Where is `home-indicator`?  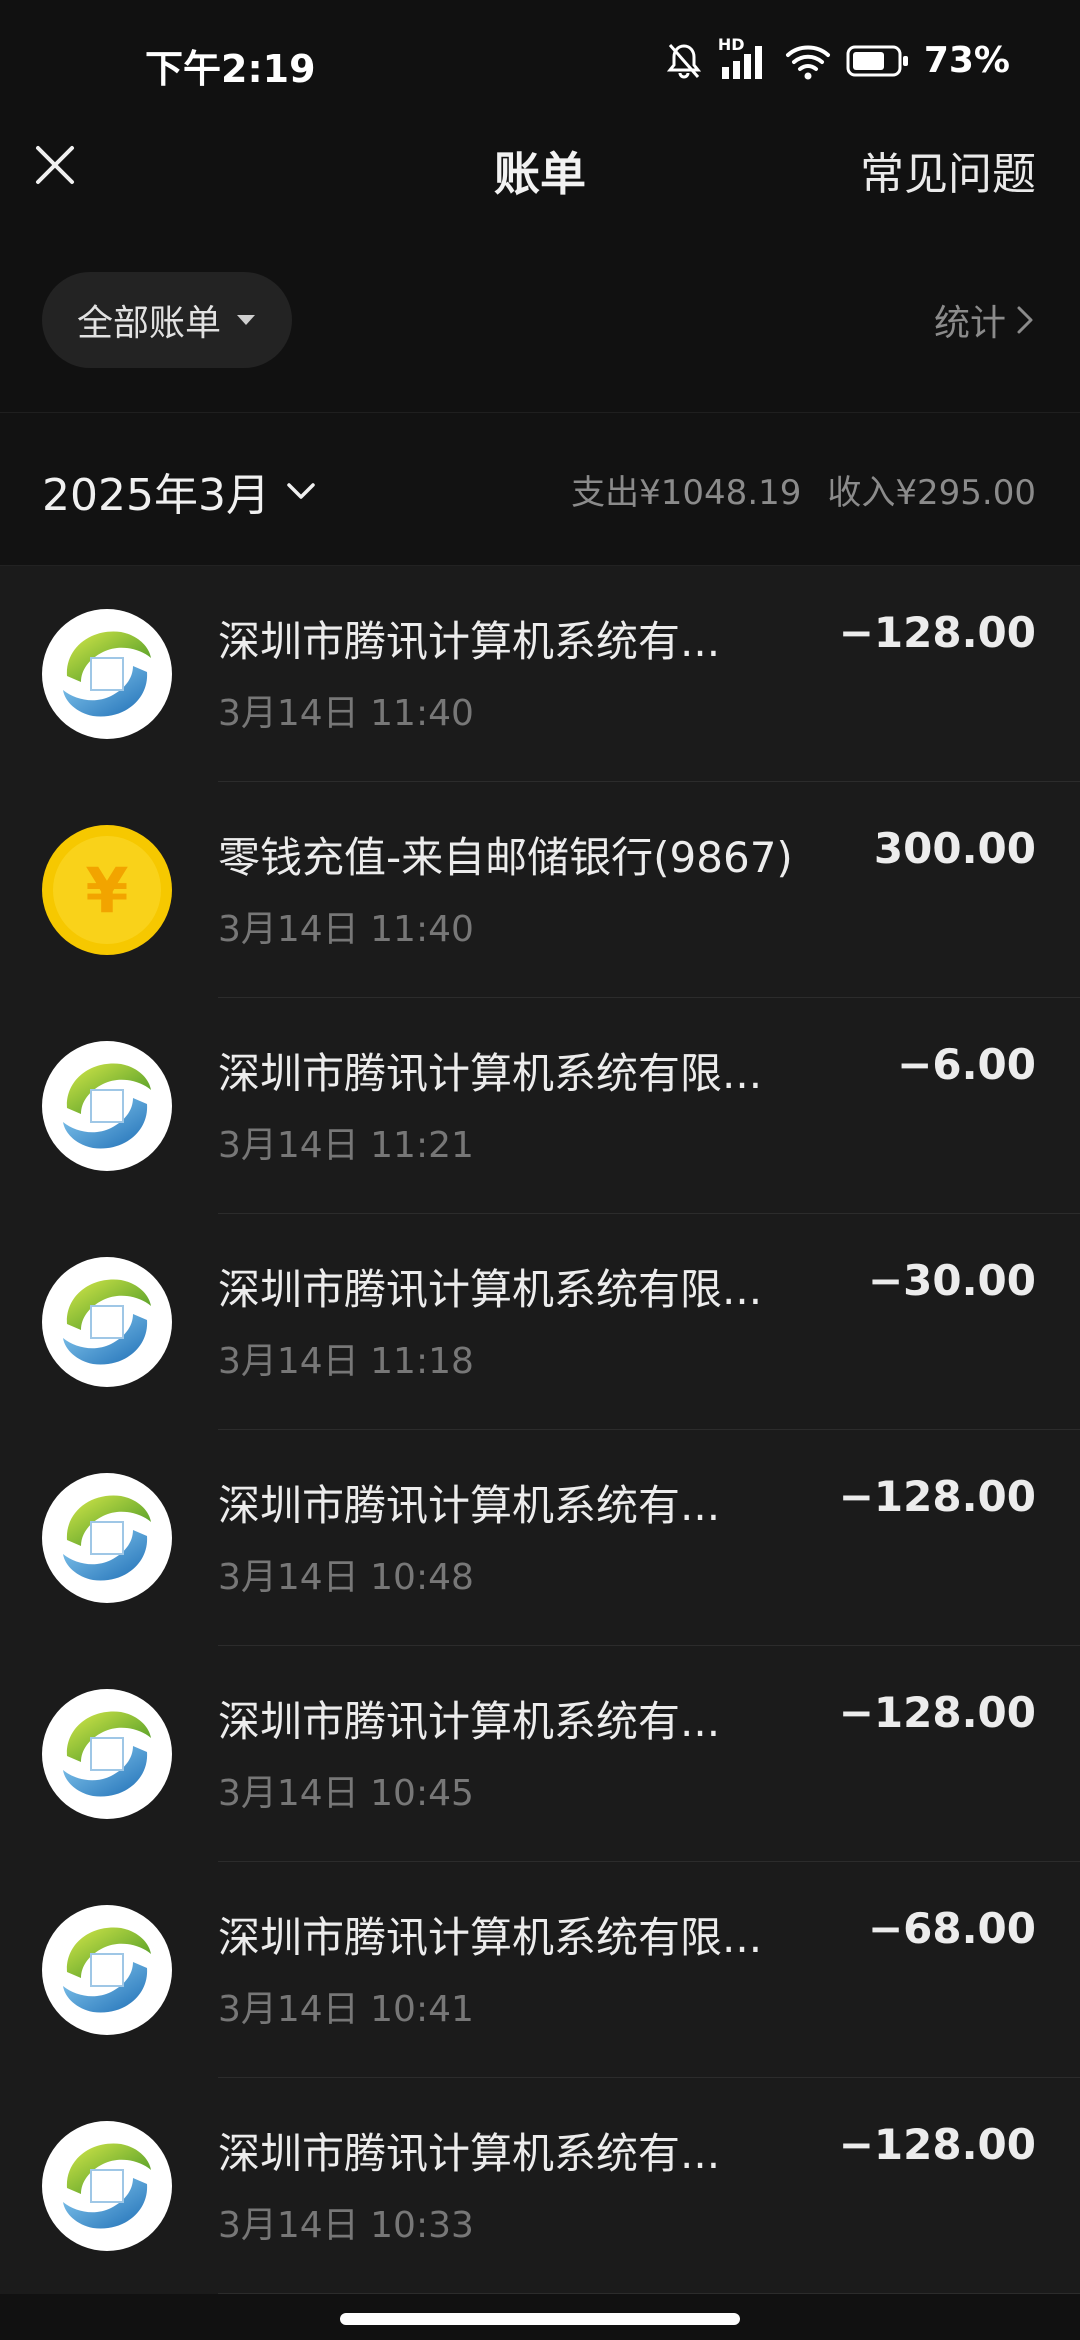
home-indicator is located at coordinates (540, 2319).